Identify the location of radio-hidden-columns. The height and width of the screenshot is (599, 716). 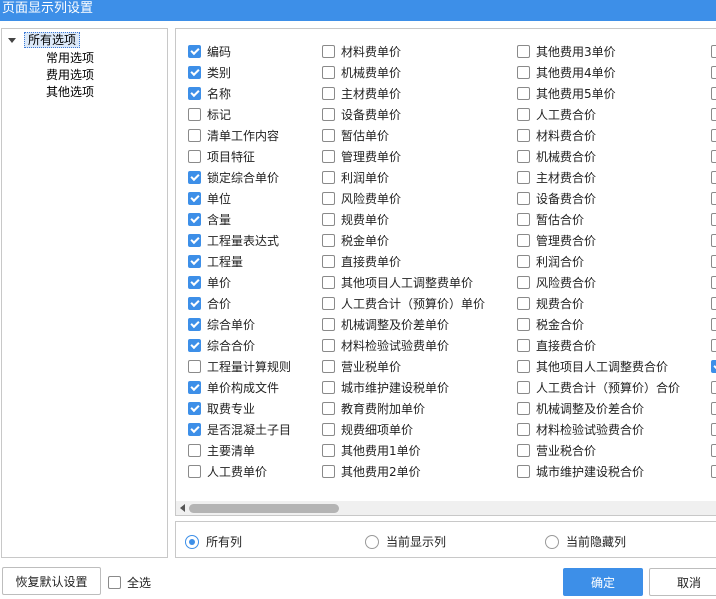
(552, 541).